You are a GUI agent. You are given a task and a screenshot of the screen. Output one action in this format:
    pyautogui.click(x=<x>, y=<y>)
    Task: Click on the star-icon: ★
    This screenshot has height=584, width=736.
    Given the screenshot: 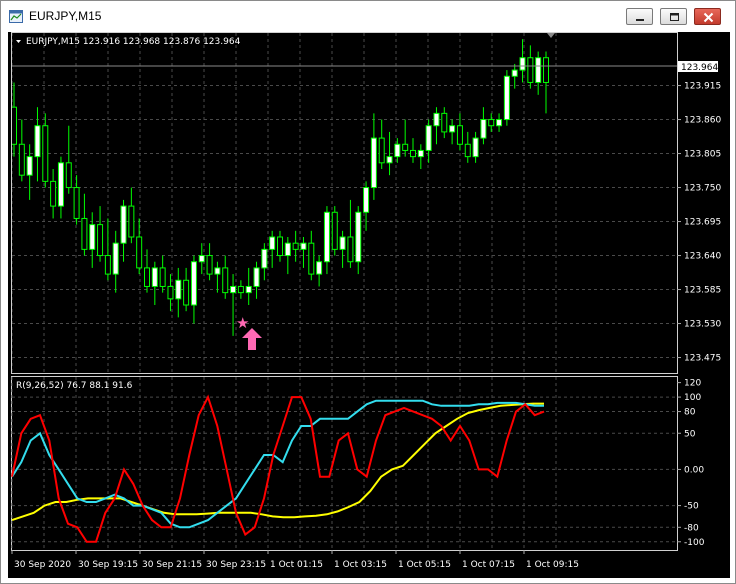 What is the action you would take?
    pyautogui.click(x=242, y=323)
    